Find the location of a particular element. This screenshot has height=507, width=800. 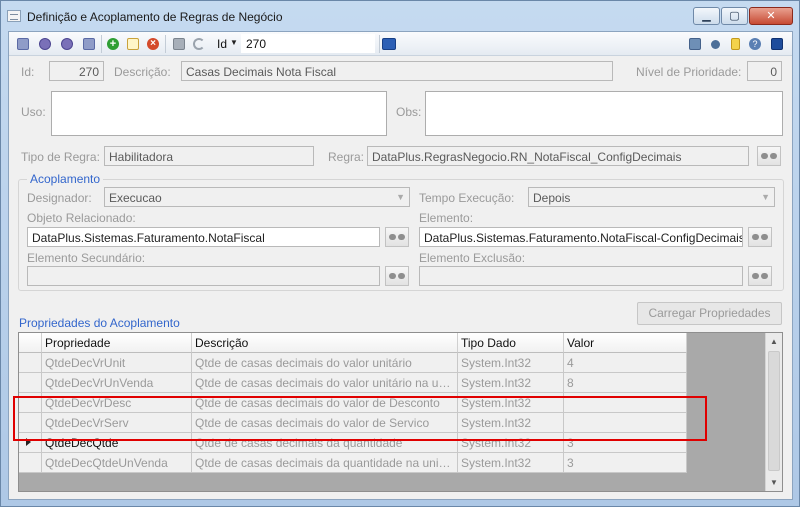

note-icon is located at coordinates (735, 44).